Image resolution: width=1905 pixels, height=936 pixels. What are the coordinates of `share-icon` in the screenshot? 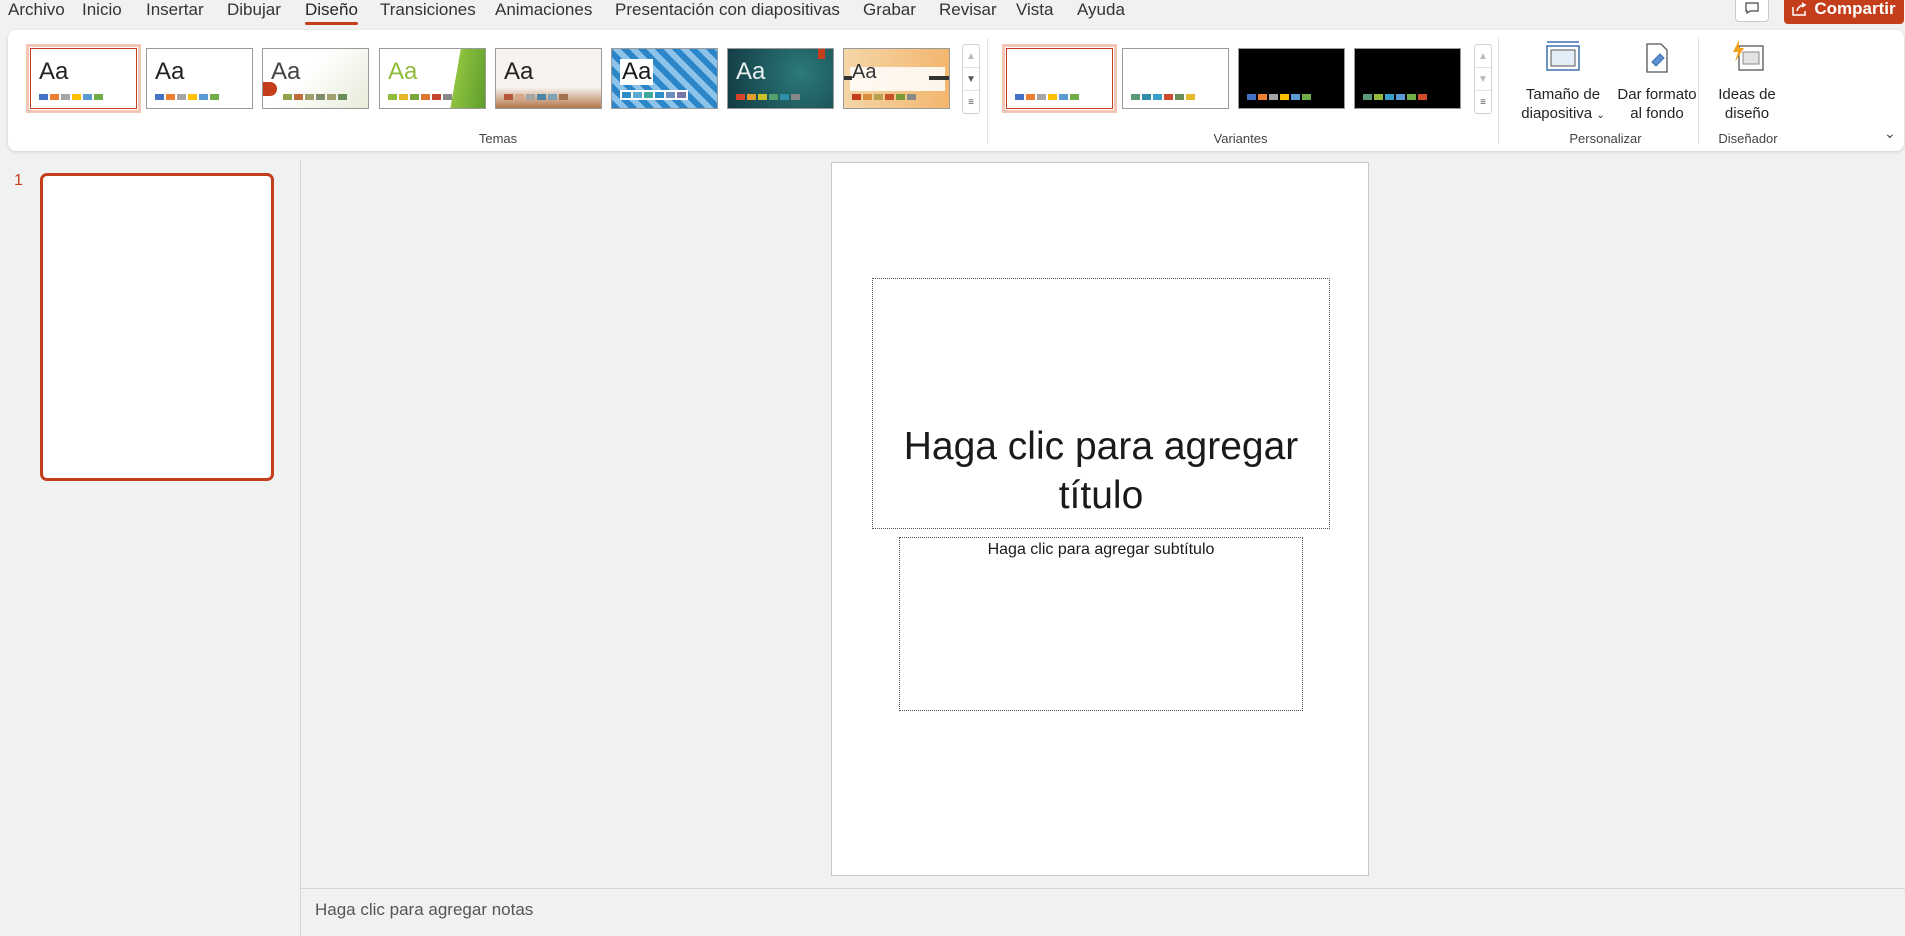 It's located at (1799, 9).